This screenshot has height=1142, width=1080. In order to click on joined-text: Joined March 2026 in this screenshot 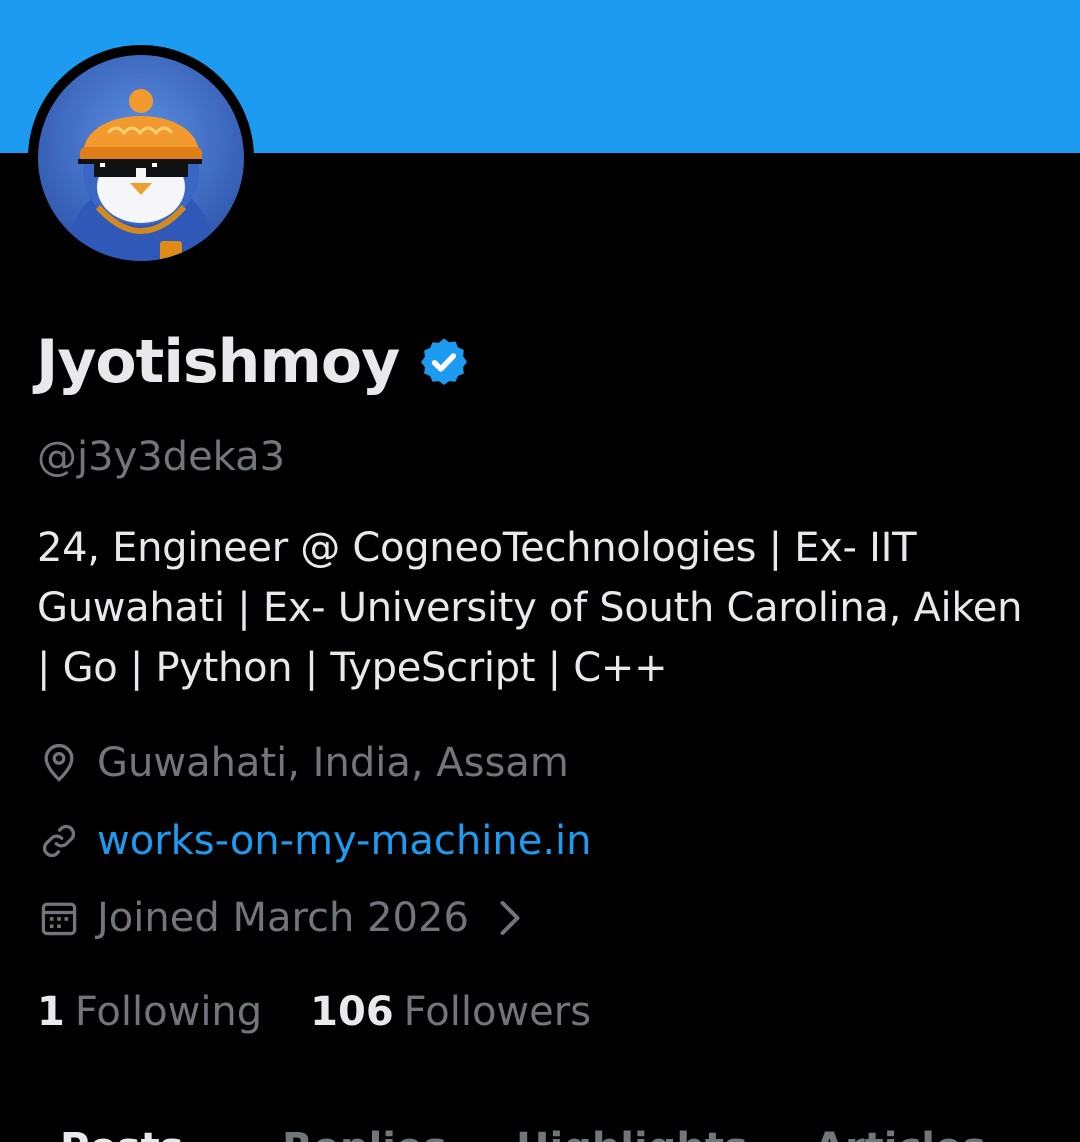, I will do `click(283, 918)`.